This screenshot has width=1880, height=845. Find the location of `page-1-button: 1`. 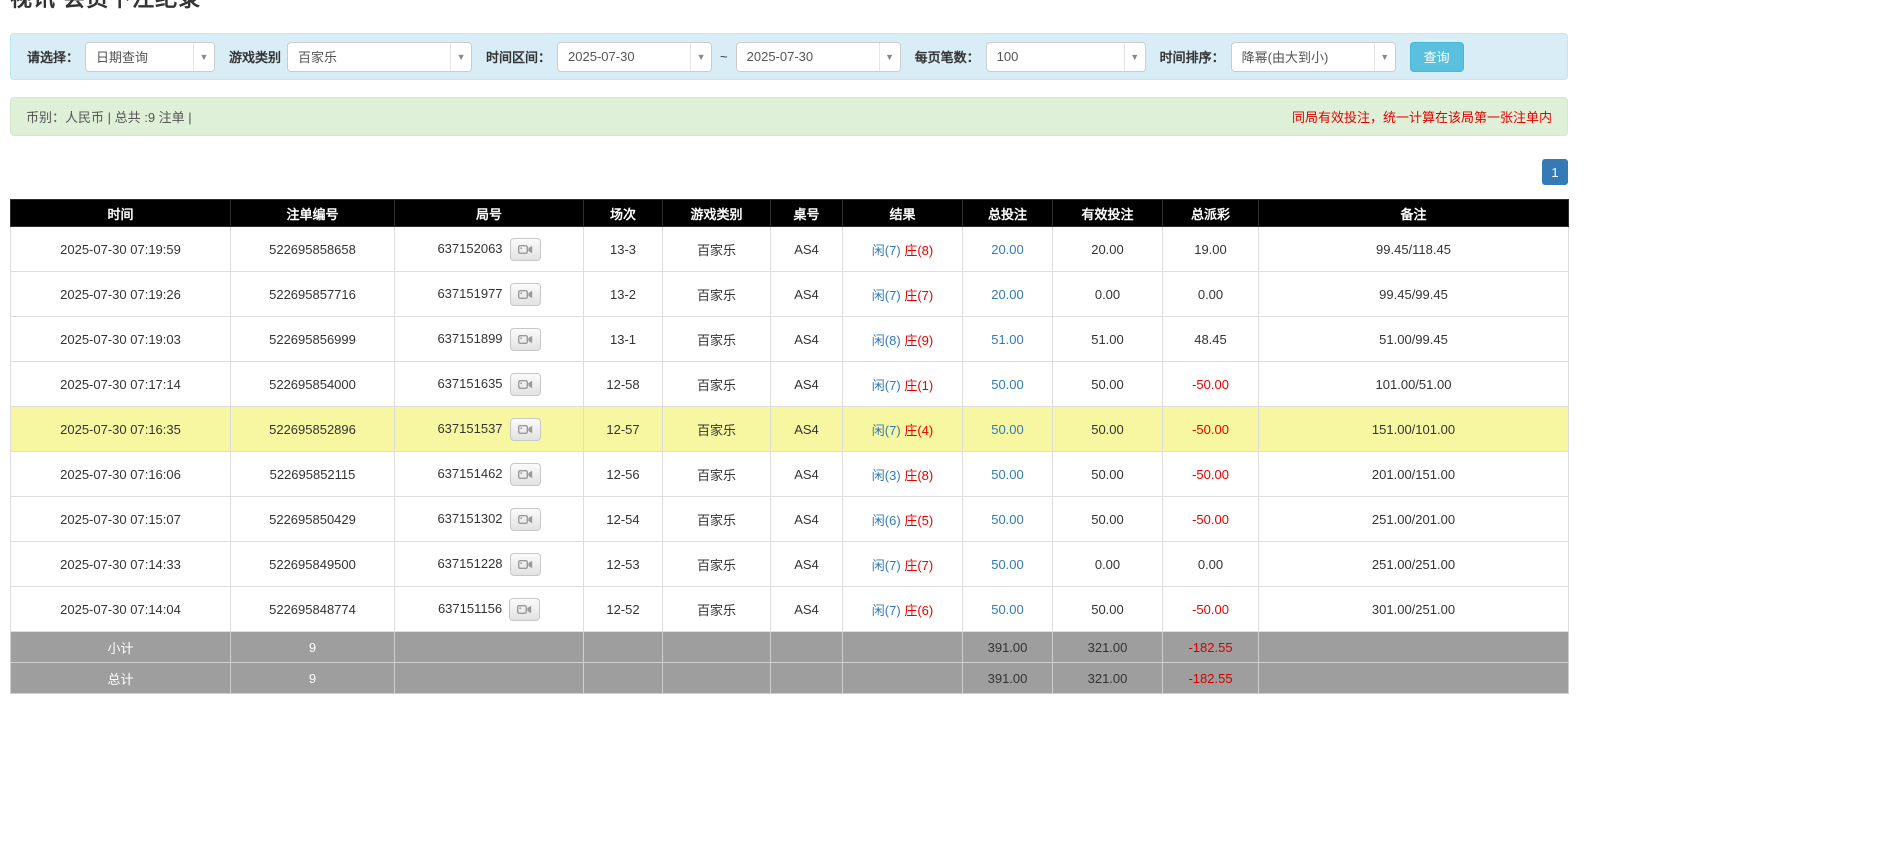

page-1-button: 1 is located at coordinates (1555, 172).